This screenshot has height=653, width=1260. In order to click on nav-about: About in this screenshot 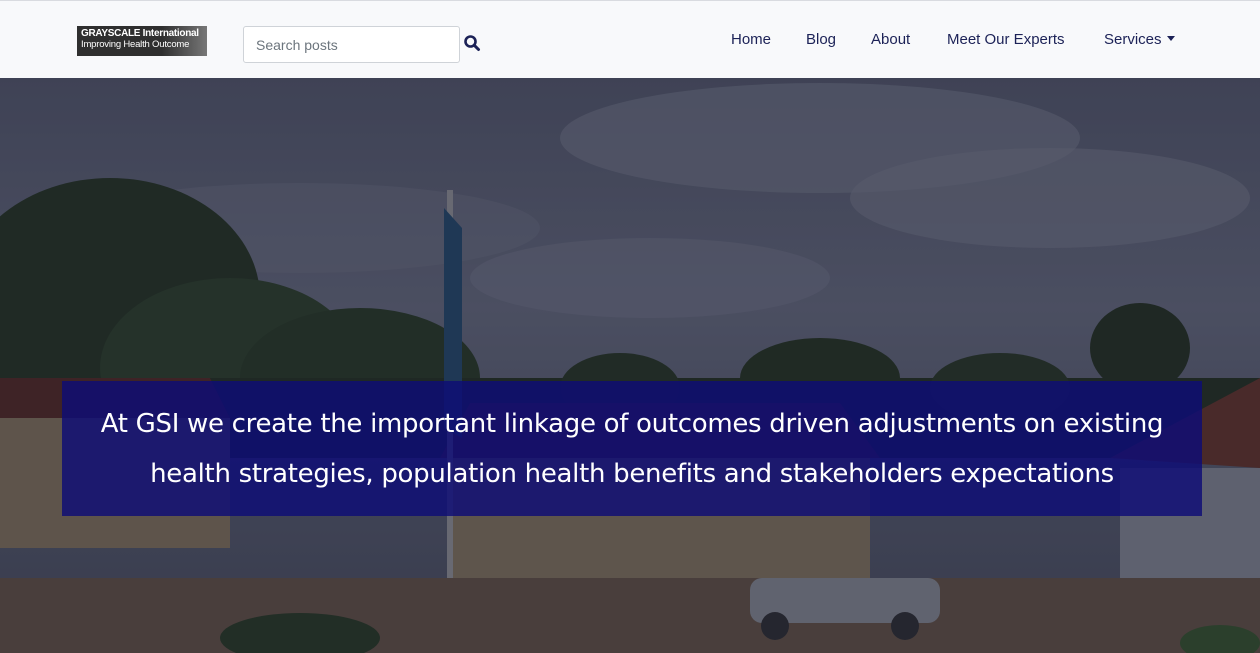, I will do `click(890, 40)`.